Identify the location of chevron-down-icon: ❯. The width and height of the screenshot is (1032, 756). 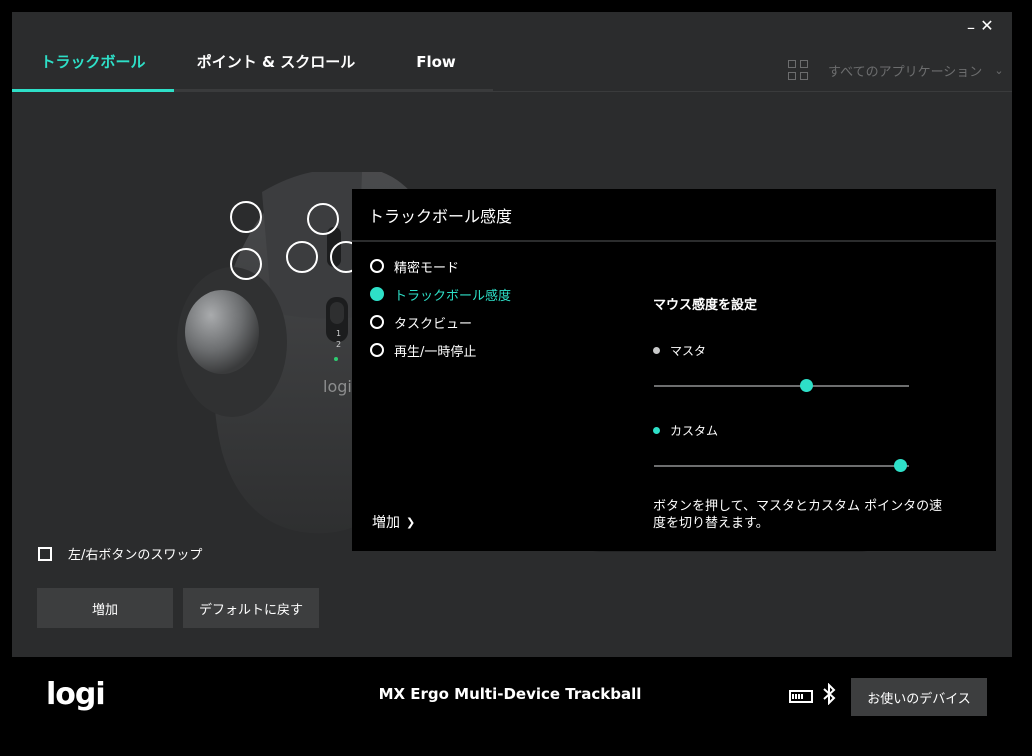
(411, 522).